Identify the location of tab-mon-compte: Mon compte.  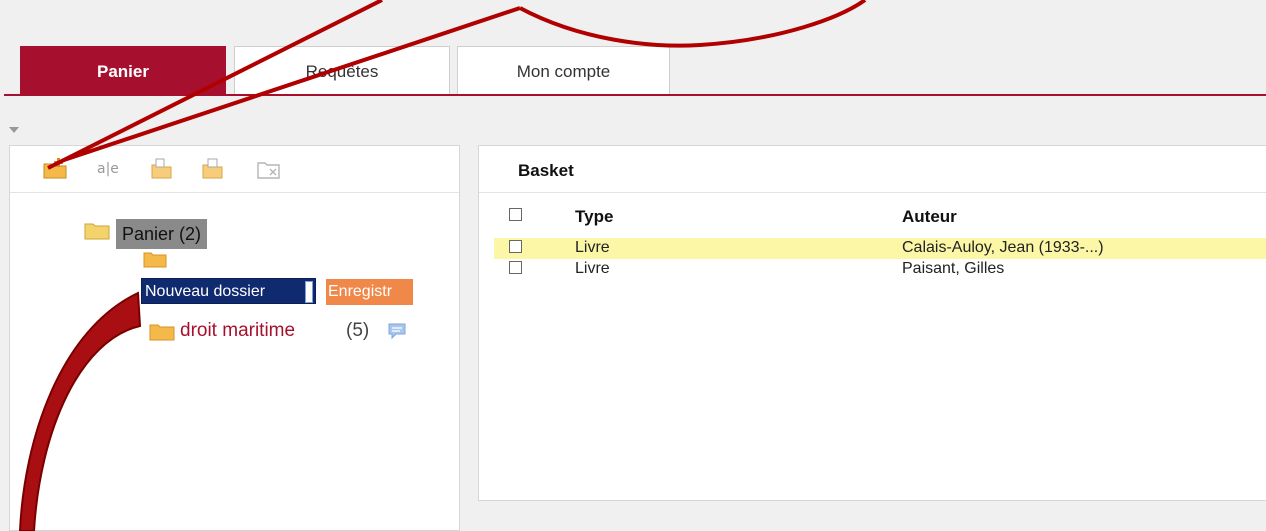
(563, 70).